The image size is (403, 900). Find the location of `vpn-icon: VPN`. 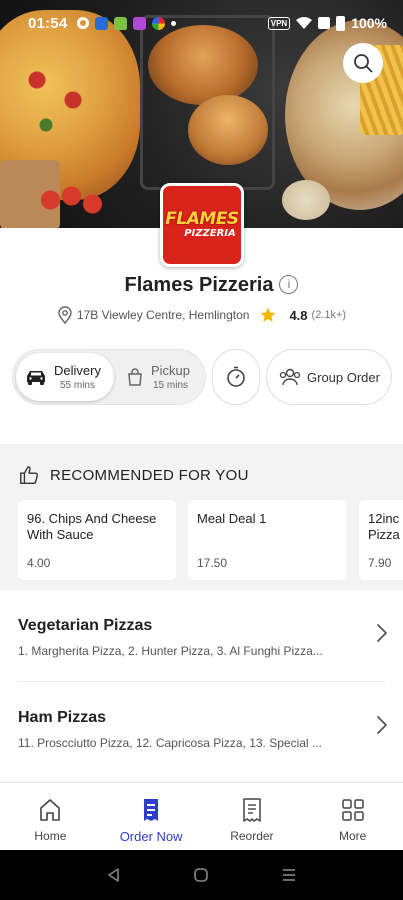

vpn-icon: VPN is located at coordinates (279, 23).